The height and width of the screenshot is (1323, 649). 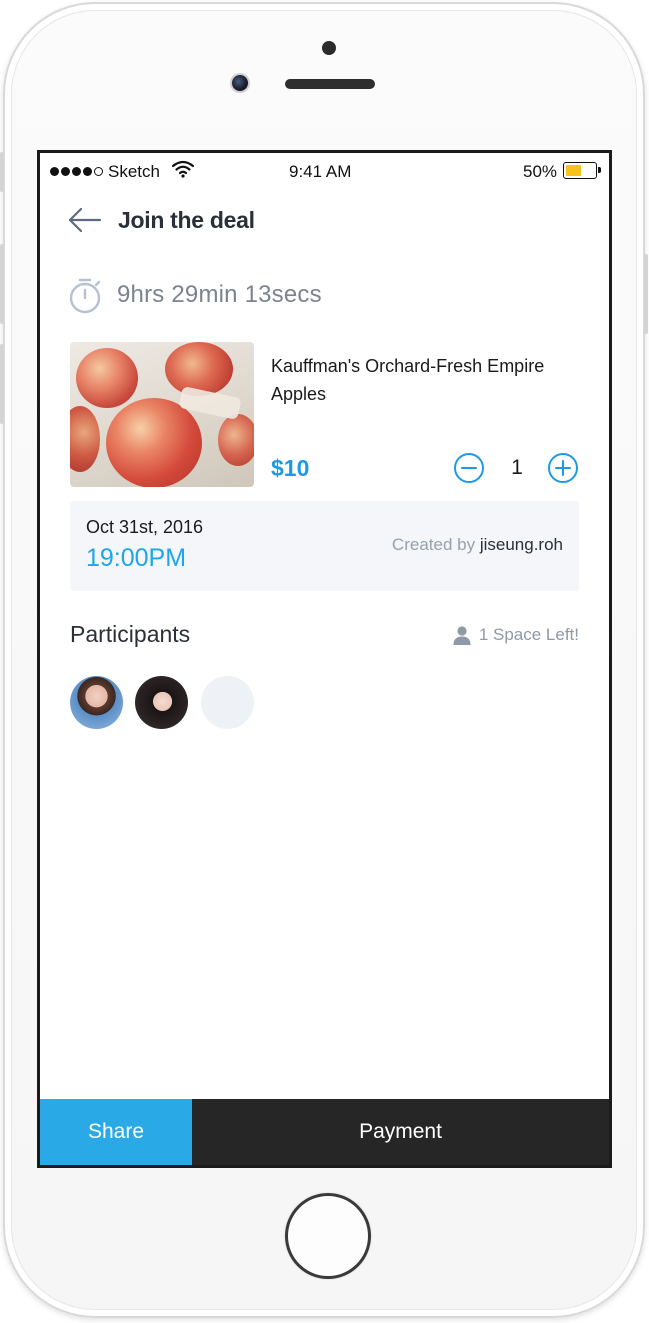 I want to click on status-time: 9:41 AM, so click(x=320, y=171).